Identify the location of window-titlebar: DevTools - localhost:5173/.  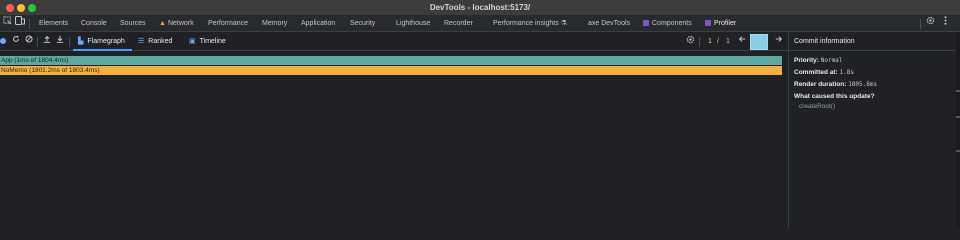
(480, 8).